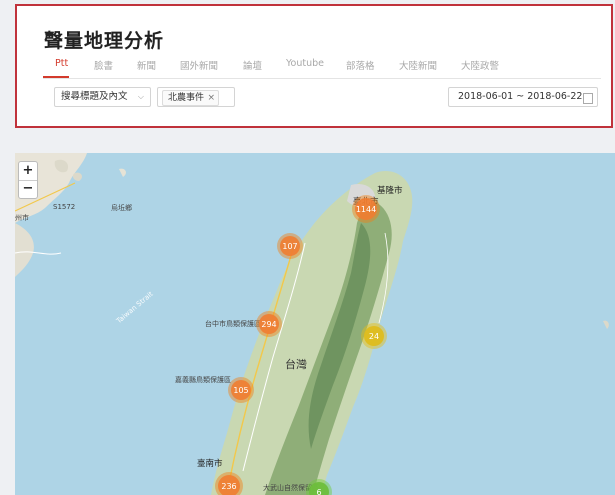 Image resolution: width=615 pixels, height=495 pixels. What do you see at coordinates (588, 98) in the screenshot?
I see `calendar-icon` at bounding box center [588, 98].